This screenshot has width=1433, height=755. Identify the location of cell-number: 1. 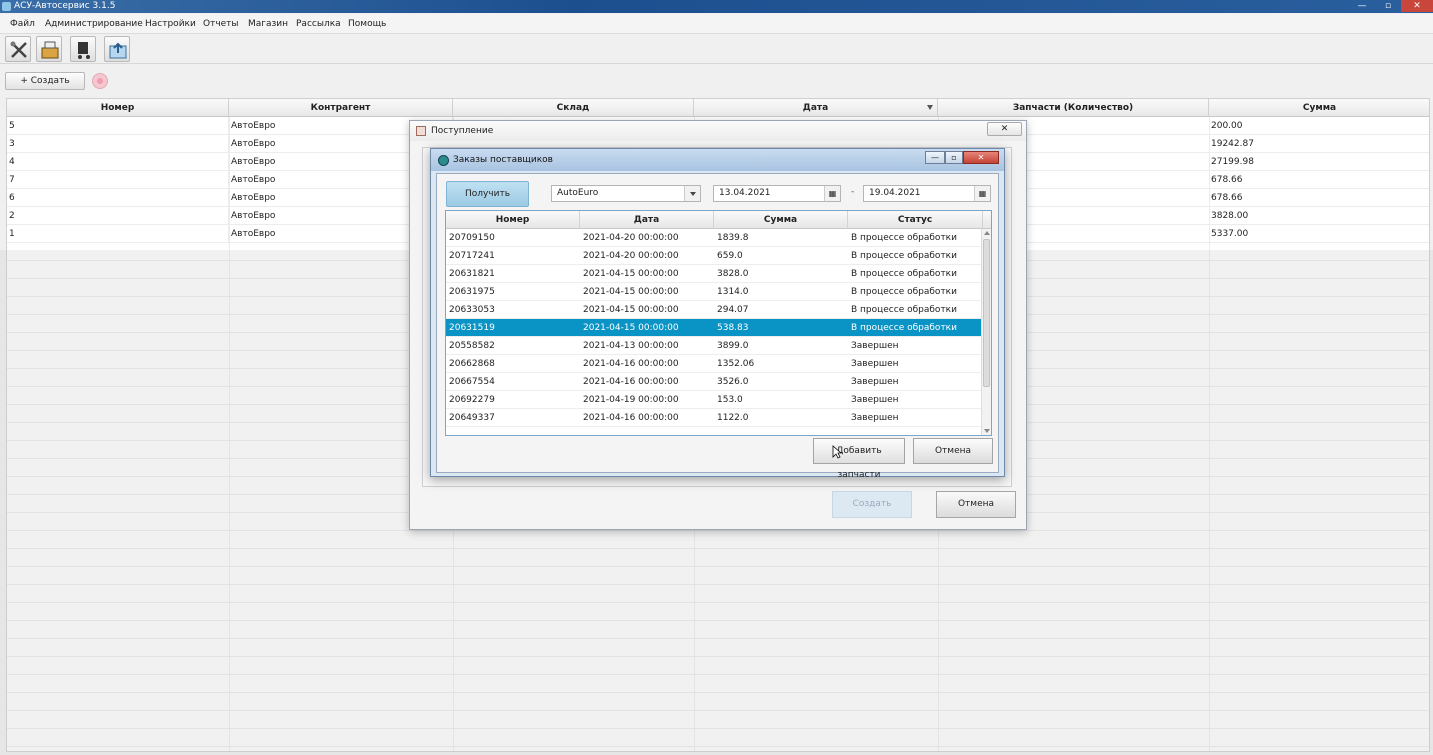
(118, 234).